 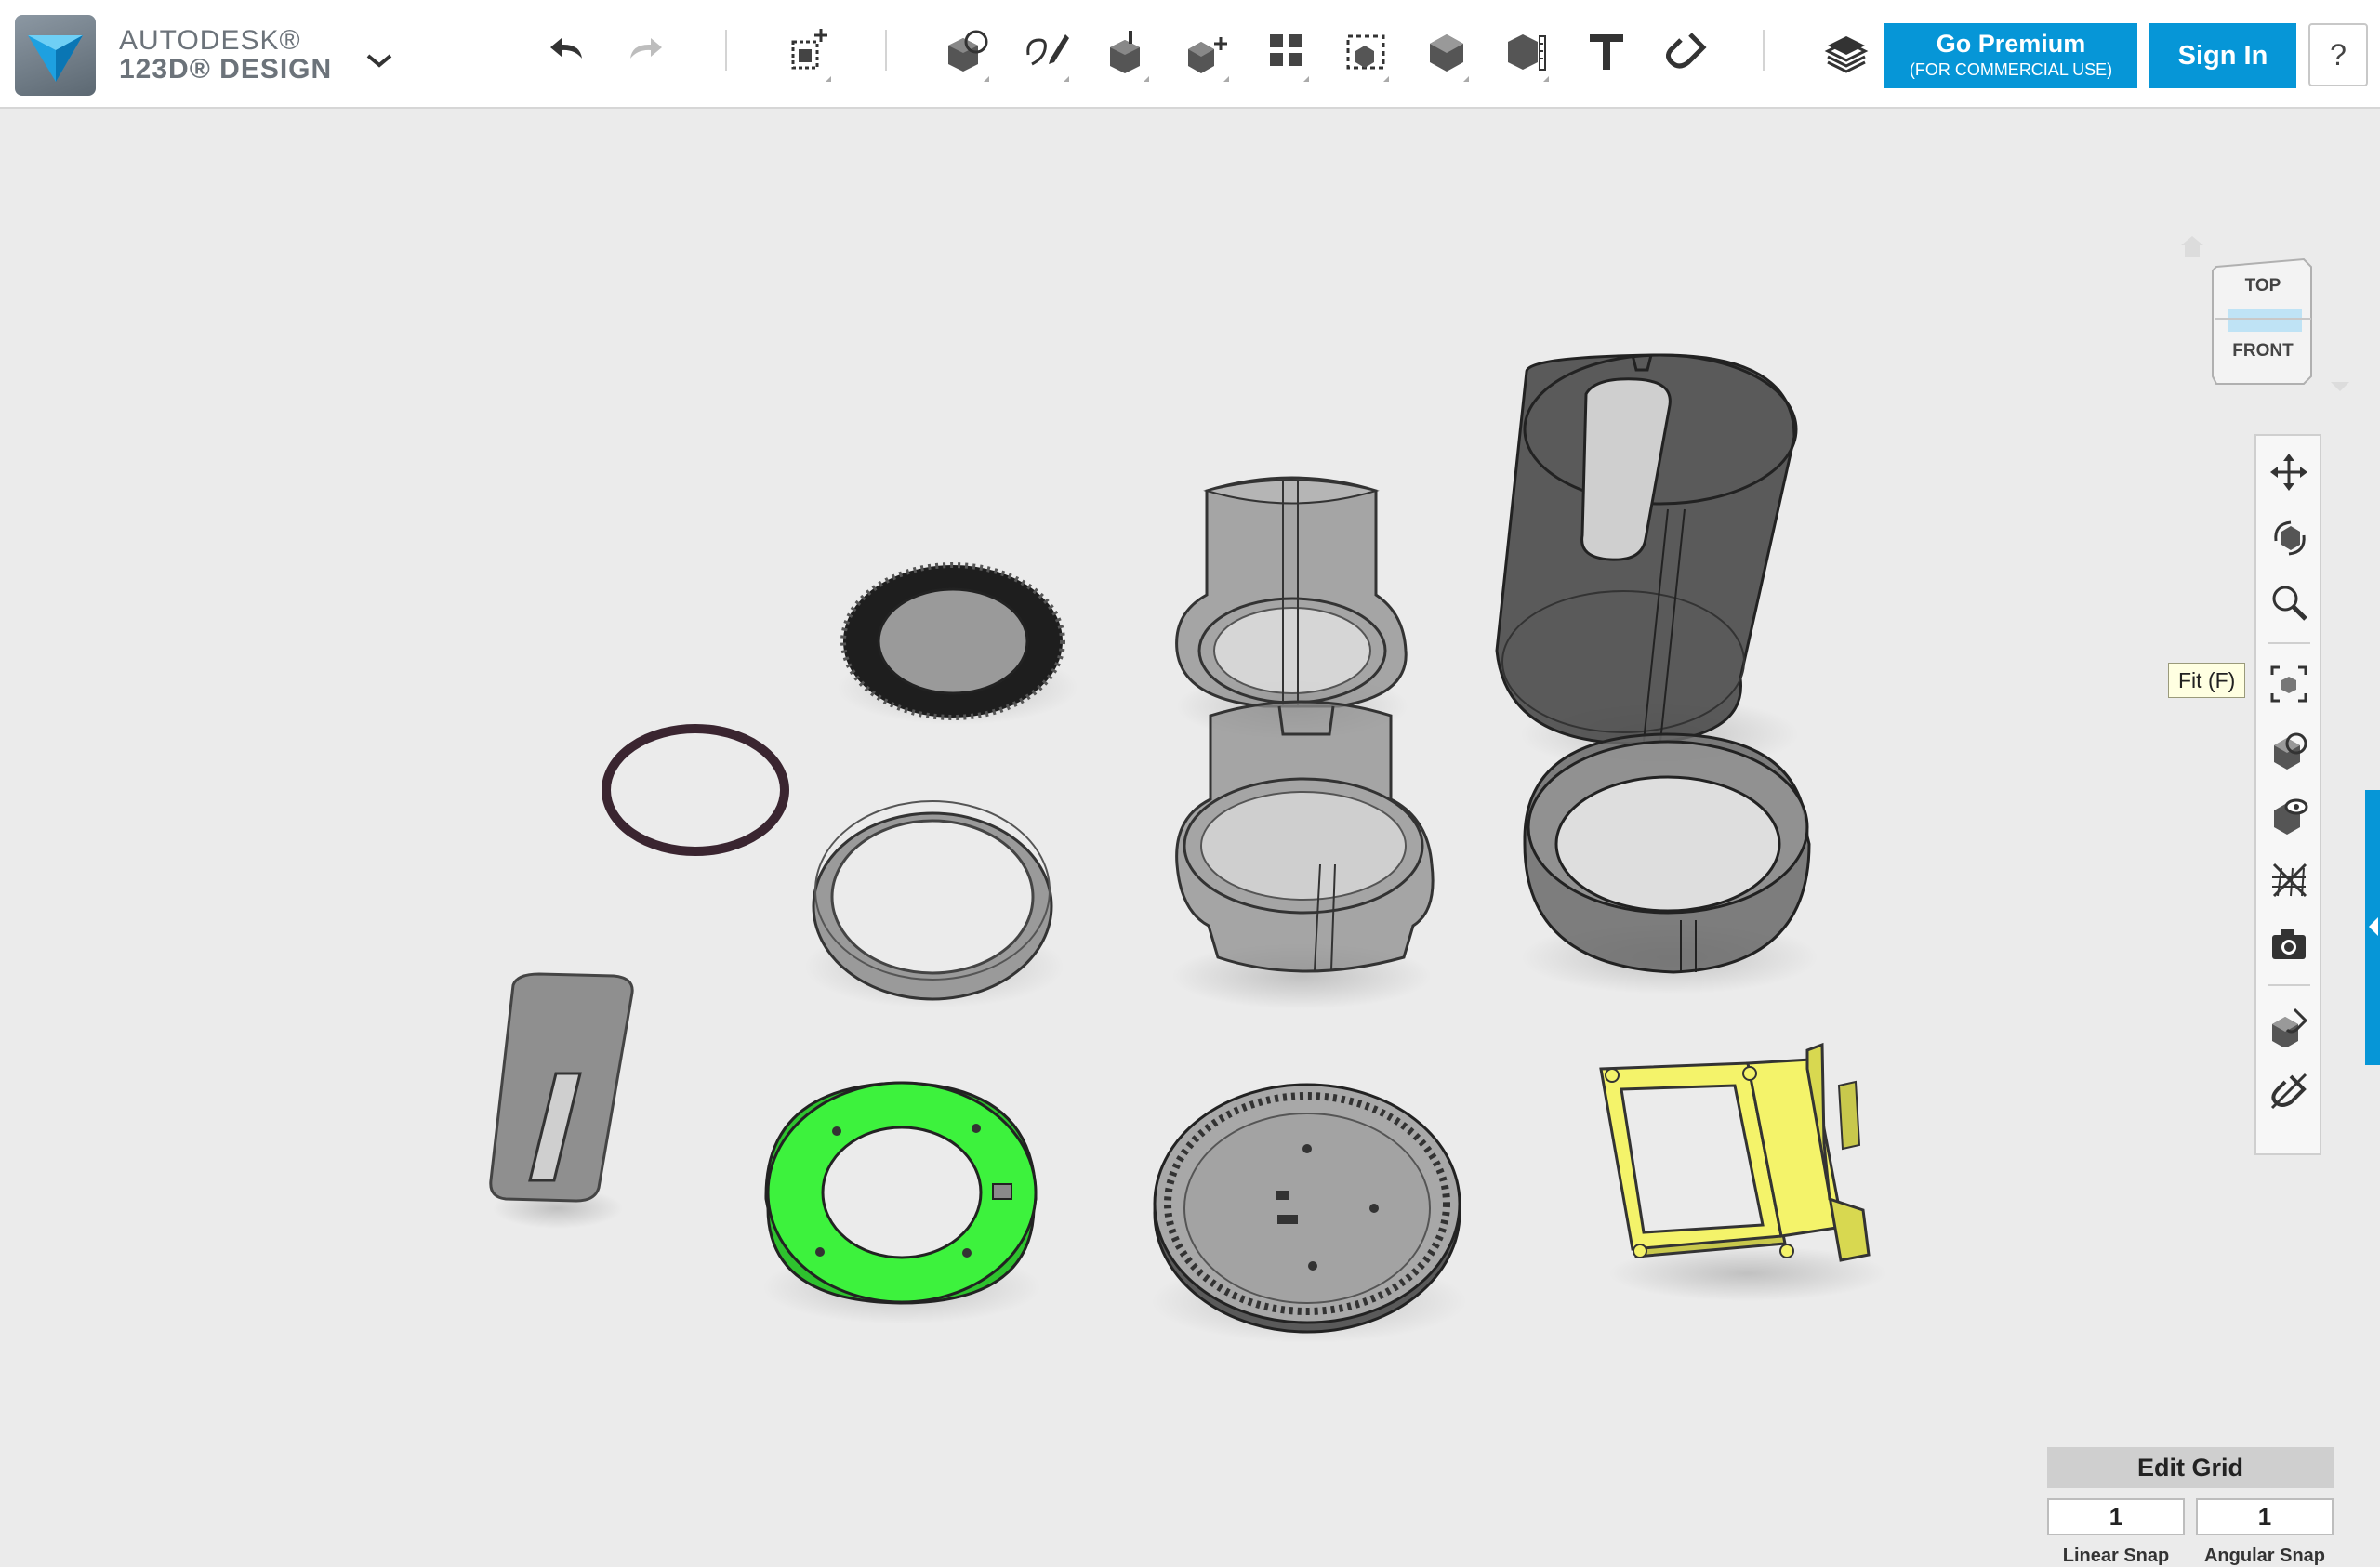 I want to click on angular-snap-input, so click(x=2265, y=1516).